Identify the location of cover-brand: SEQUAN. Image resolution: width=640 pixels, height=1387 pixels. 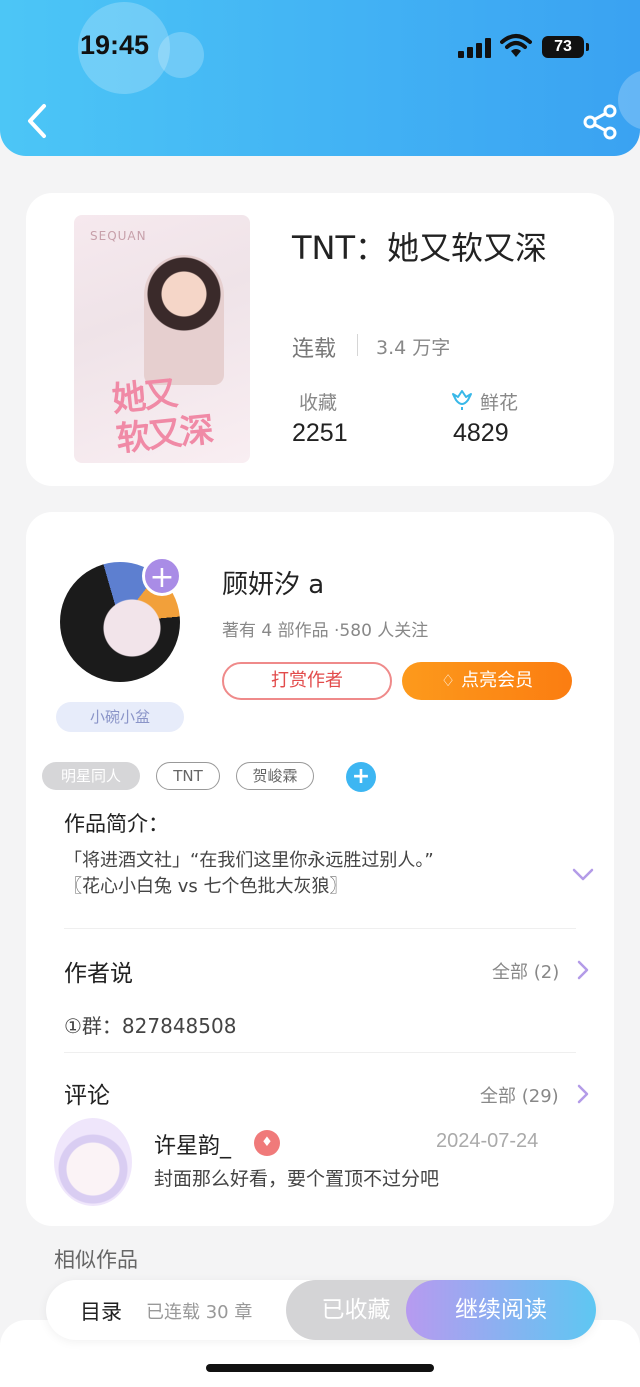
(118, 236).